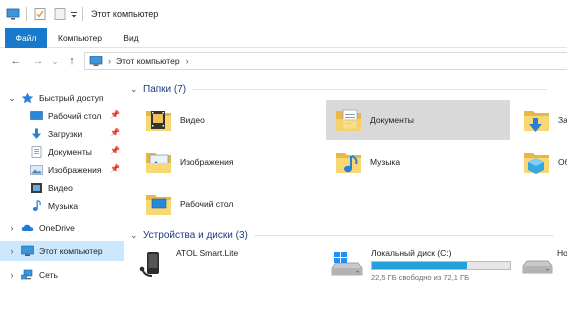 This screenshot has width=567, height=320. I want to click on desktop-folder-icon, so click(159, 204).